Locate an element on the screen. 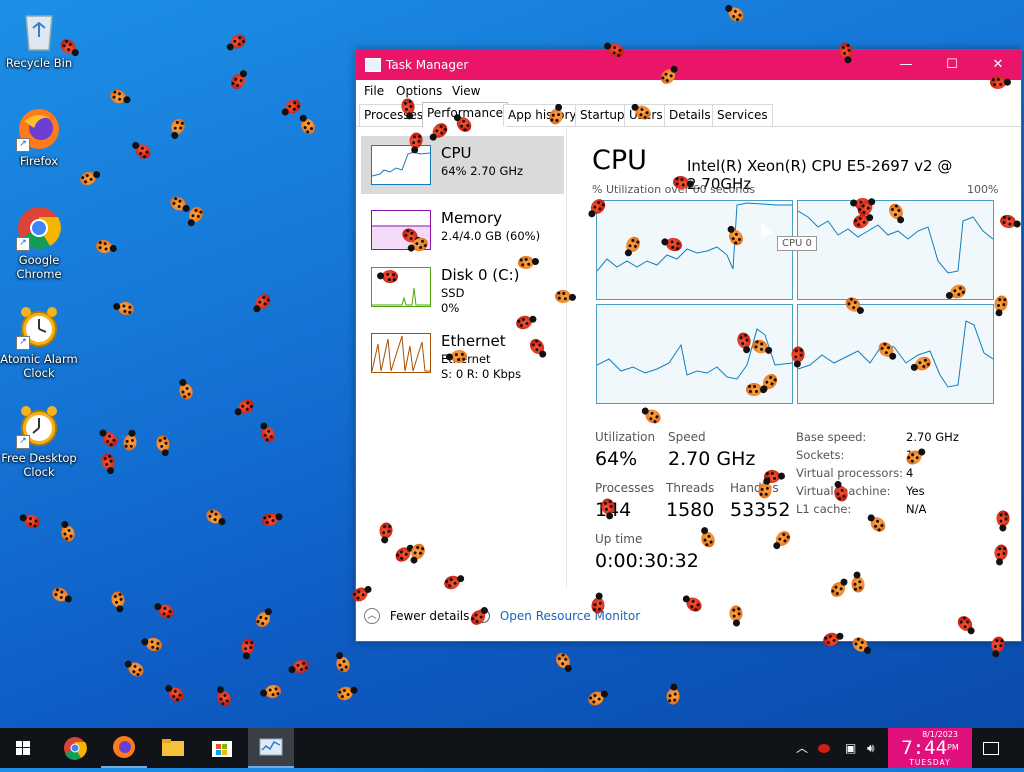  stat-value-speed: 2.70 GHz is located at coordinates (712, 459).